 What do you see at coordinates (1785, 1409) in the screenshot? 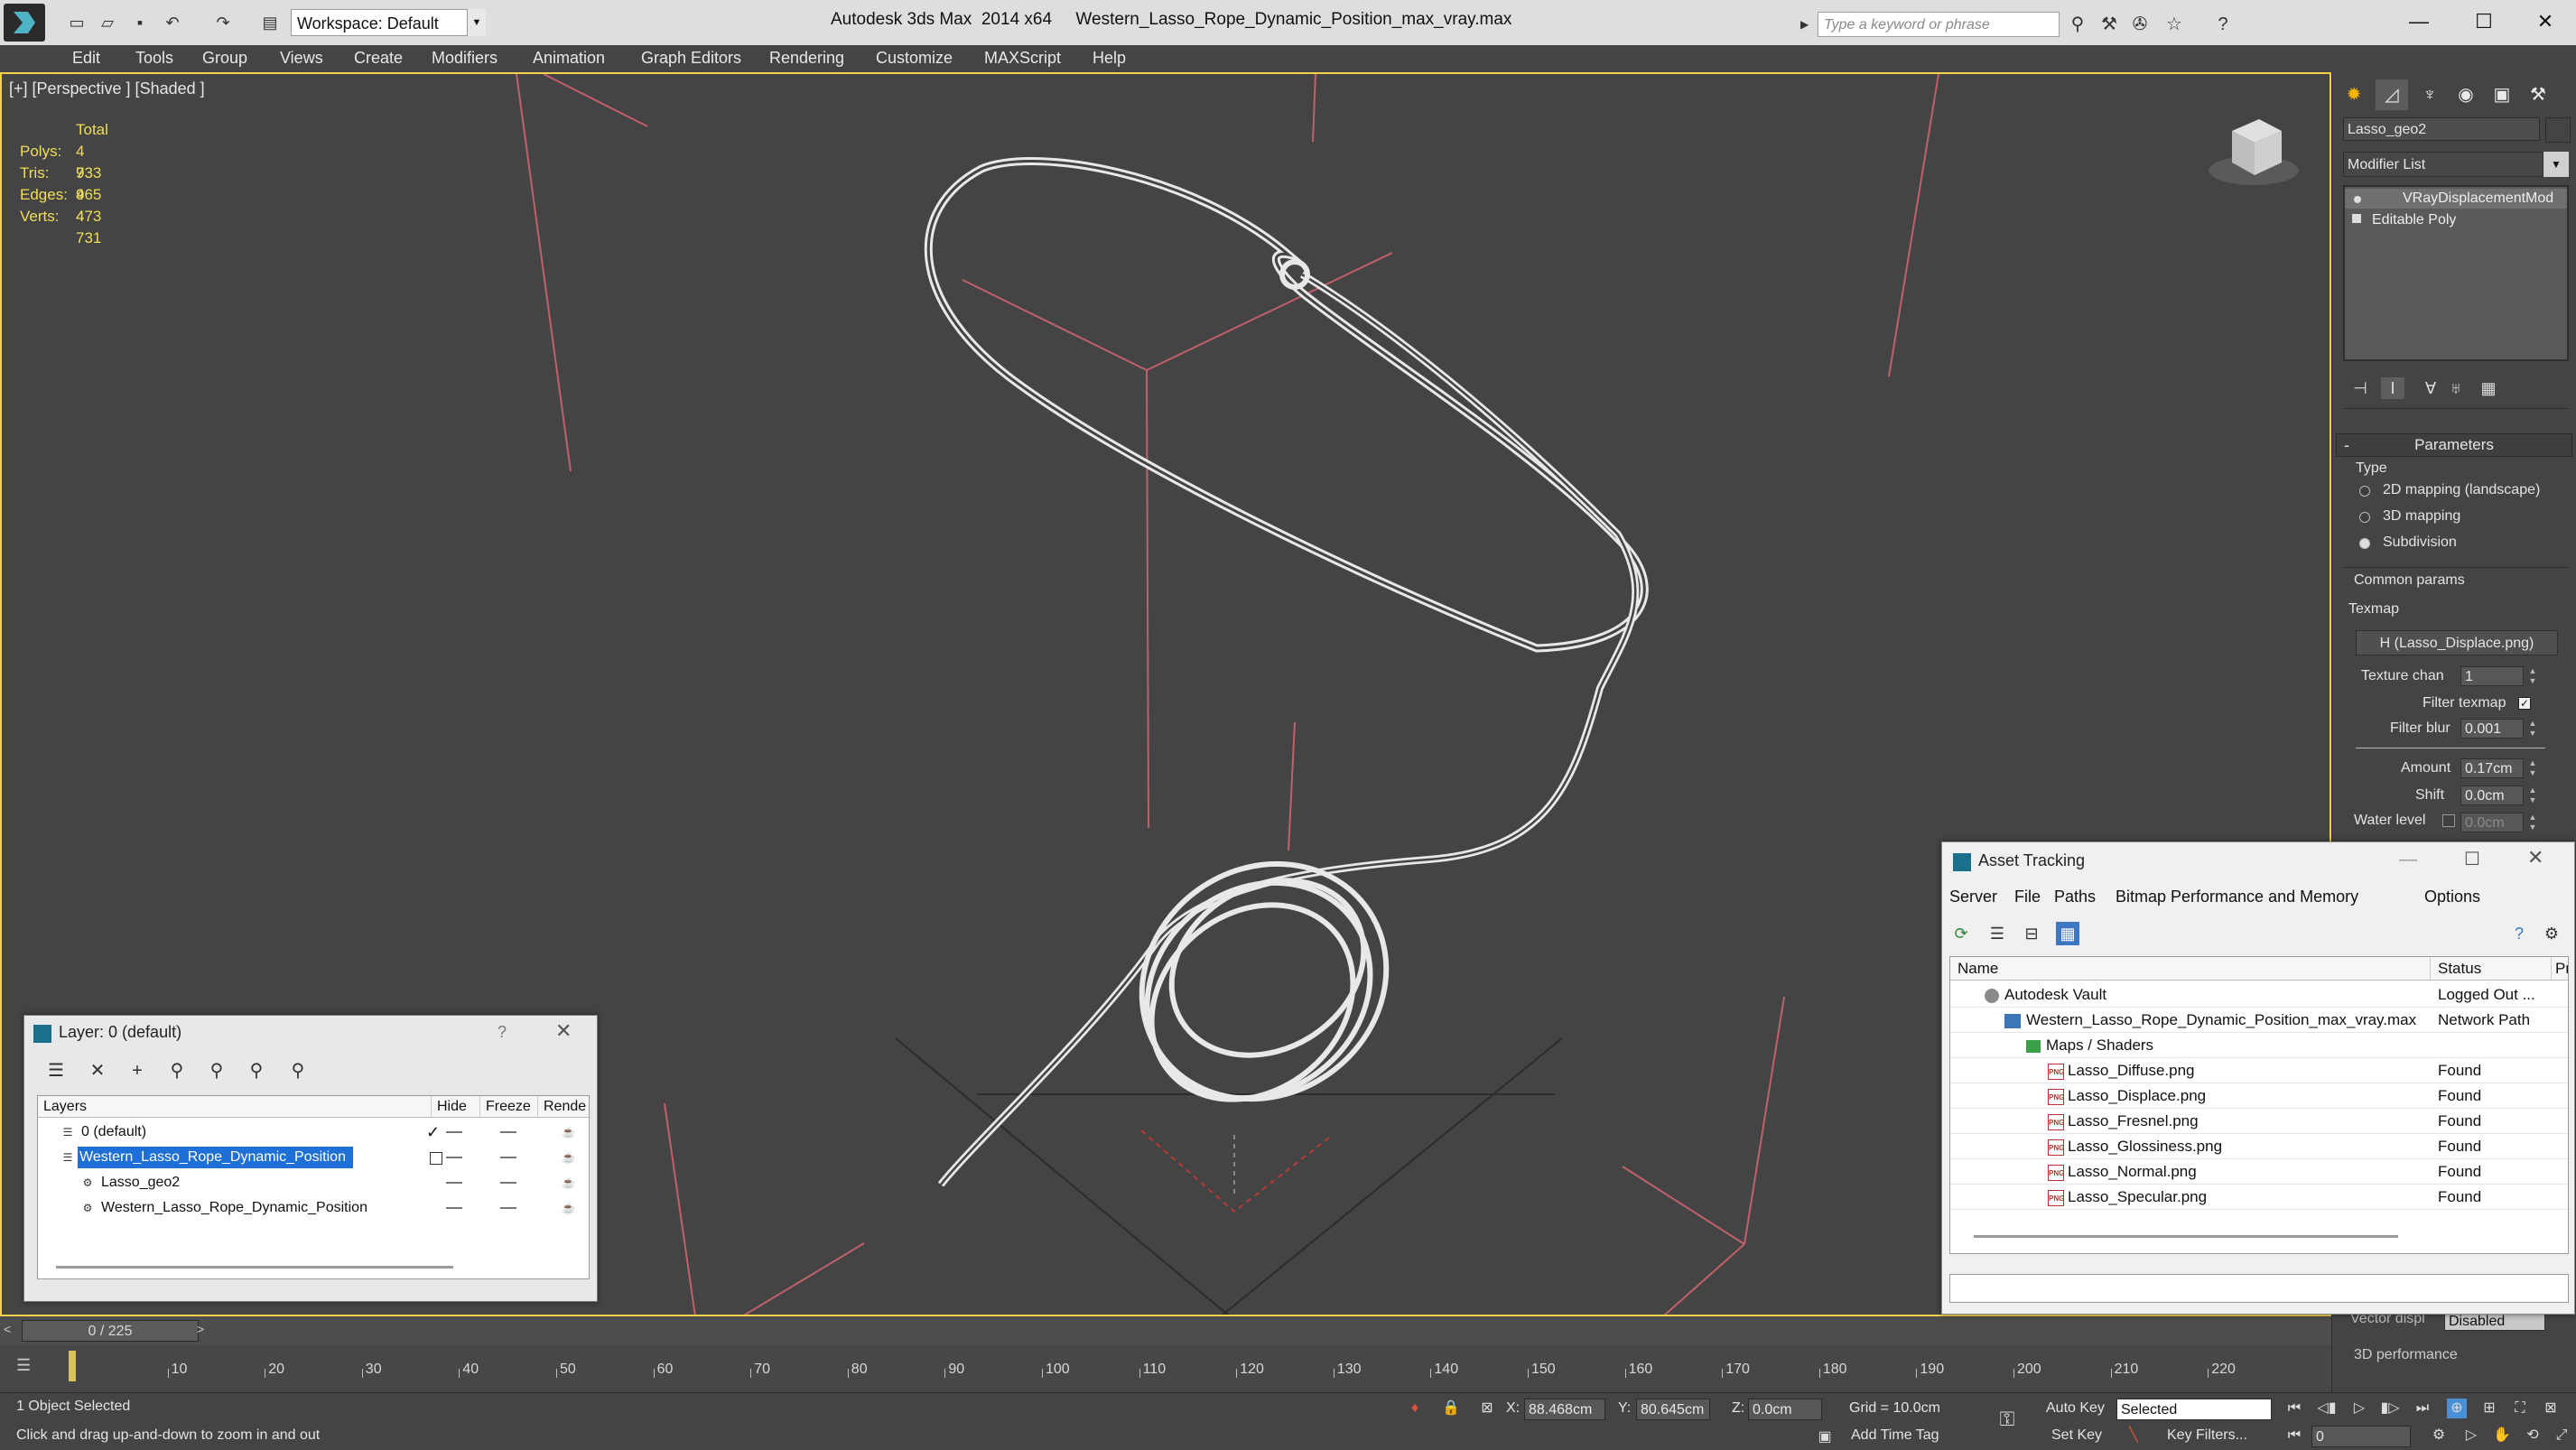
I see `z-coordinate-field: 0.0cm` at bounding box center [1785, 1409].